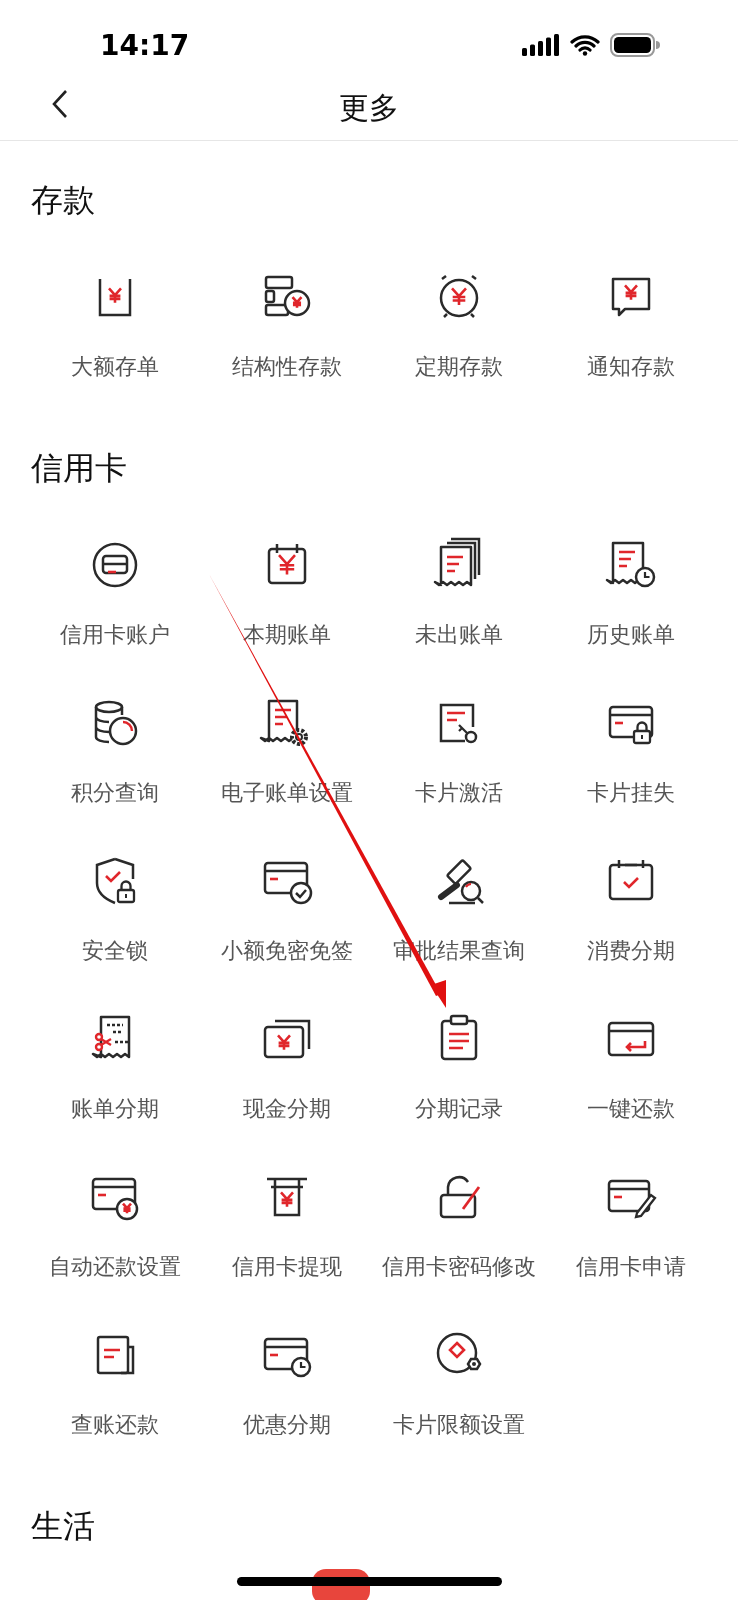  I want to click on menu-item: 卡片激活, so click(459, 772).